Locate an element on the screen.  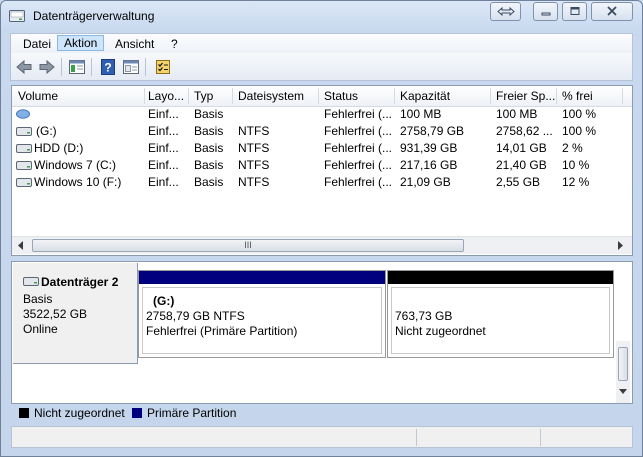
partition-size-fs: 2758,79 GB NTFS is located at coordinates (195, 316).